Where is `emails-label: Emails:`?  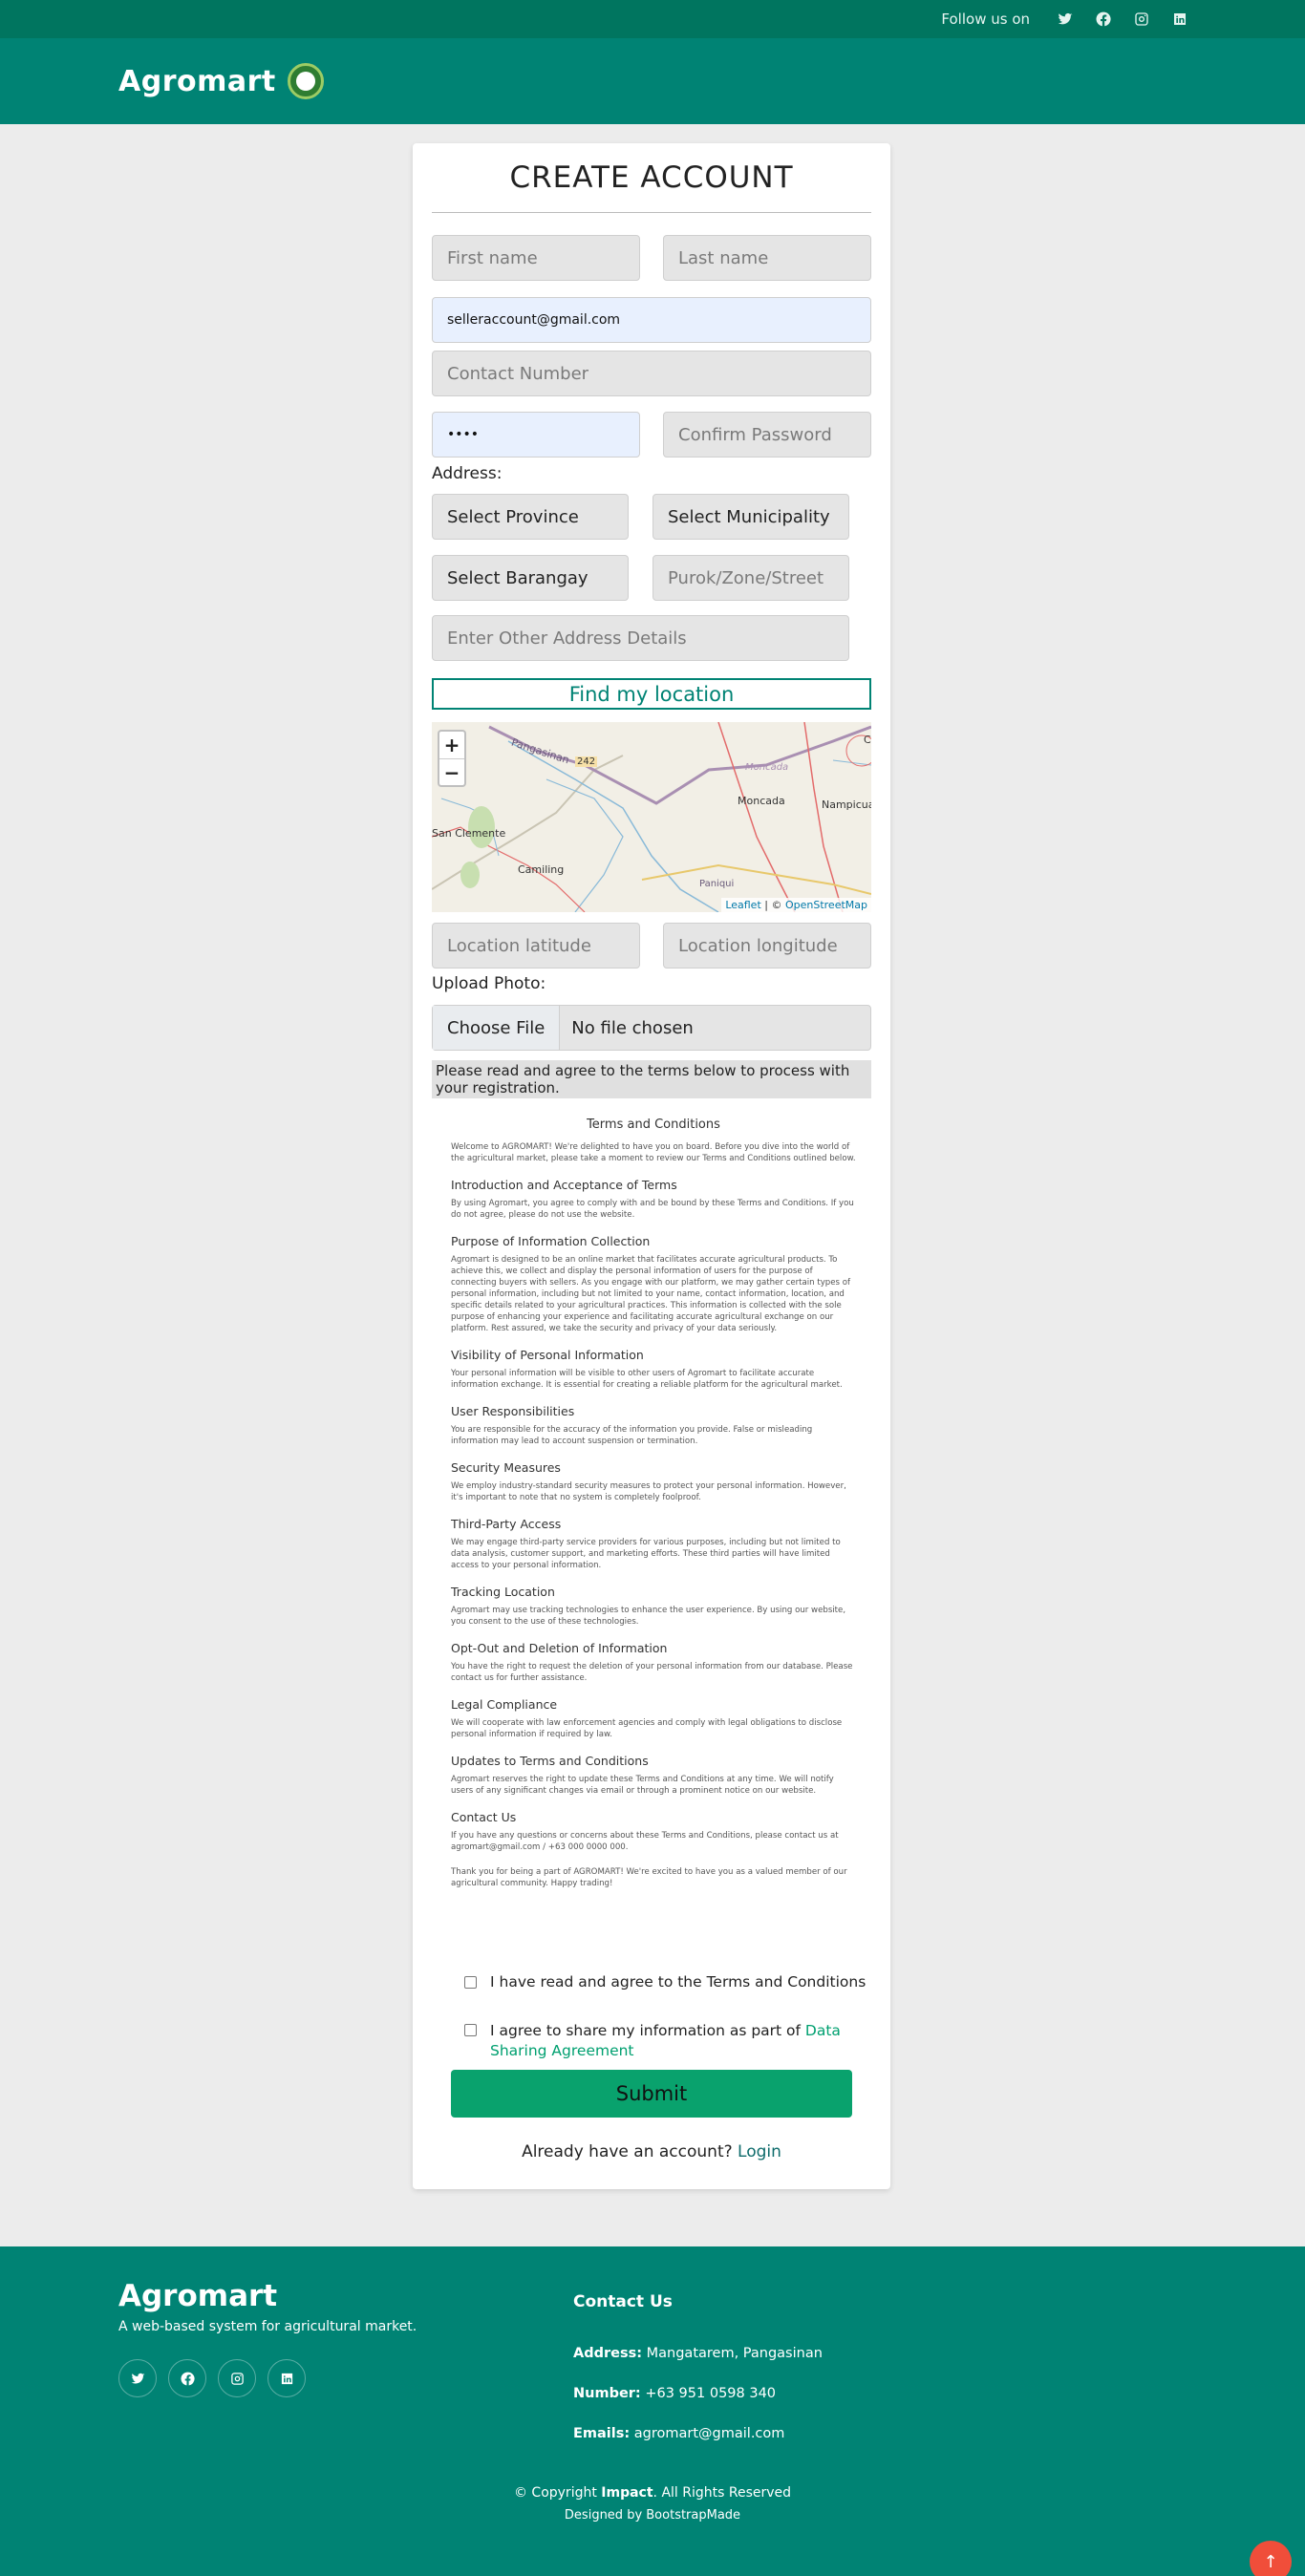 emails-label: Emails: is located at coordinates (602, 2433).